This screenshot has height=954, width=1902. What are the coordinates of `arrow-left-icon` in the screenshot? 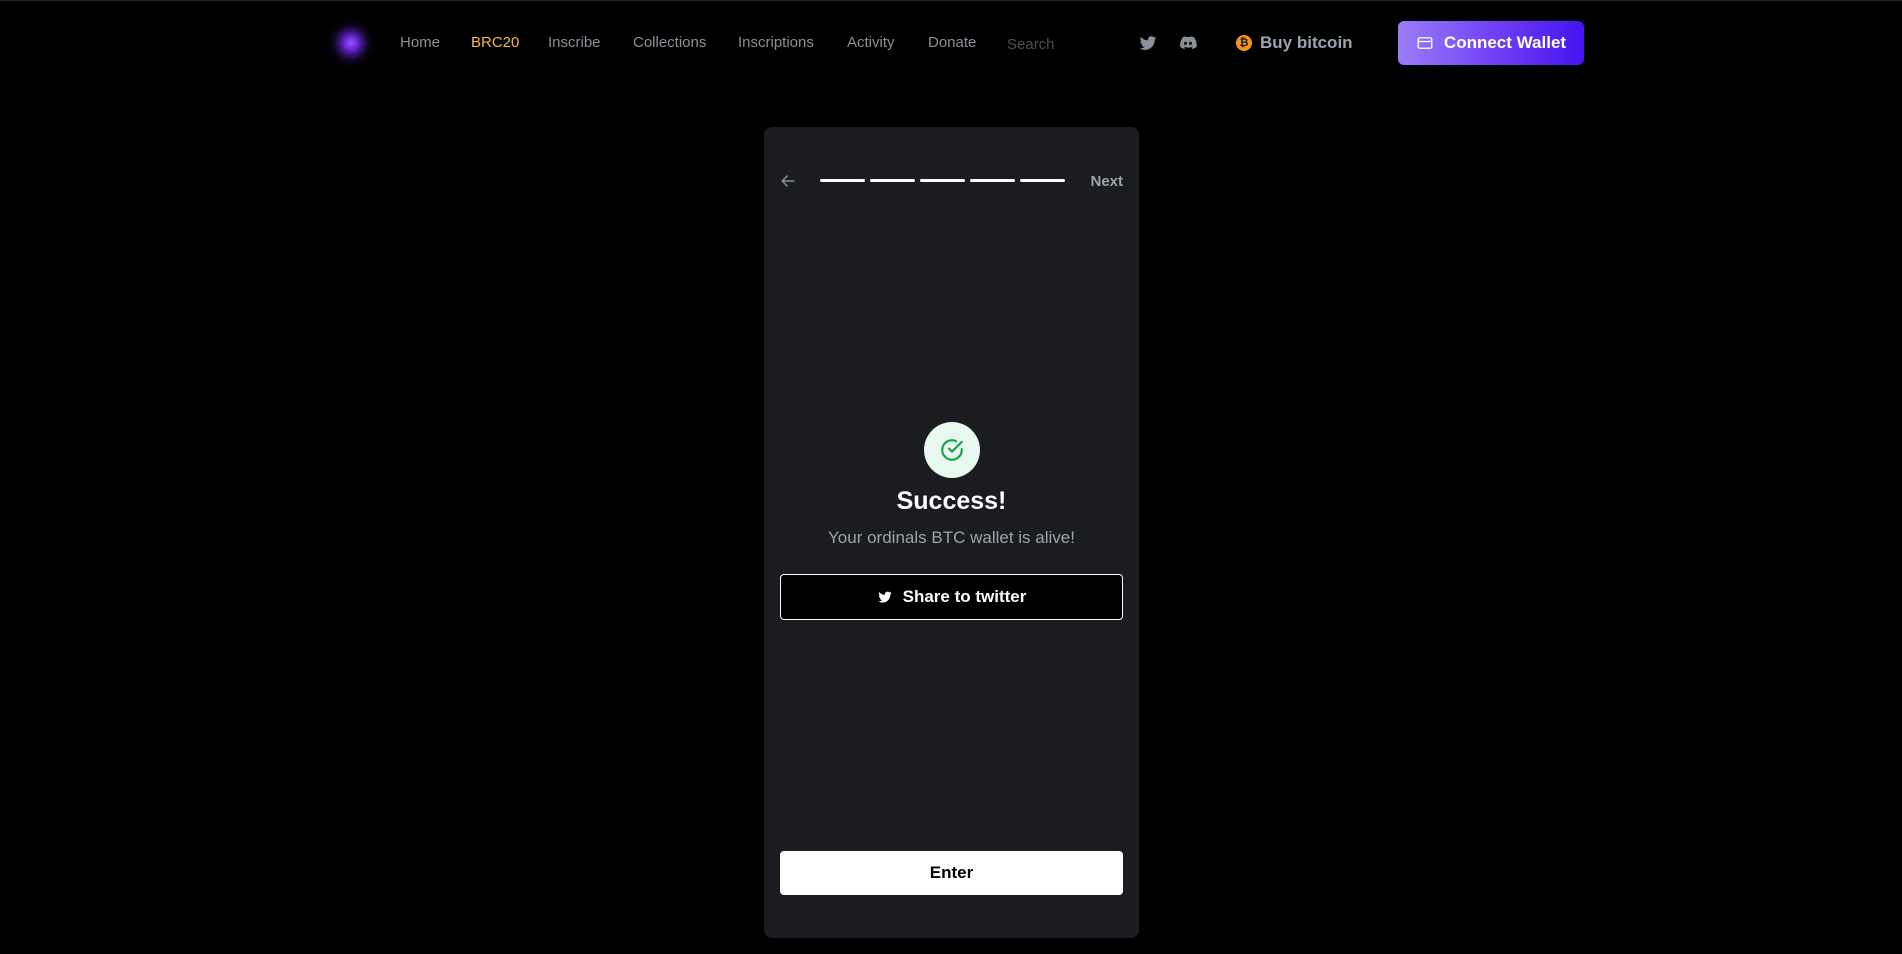 It's located at (788, 181).